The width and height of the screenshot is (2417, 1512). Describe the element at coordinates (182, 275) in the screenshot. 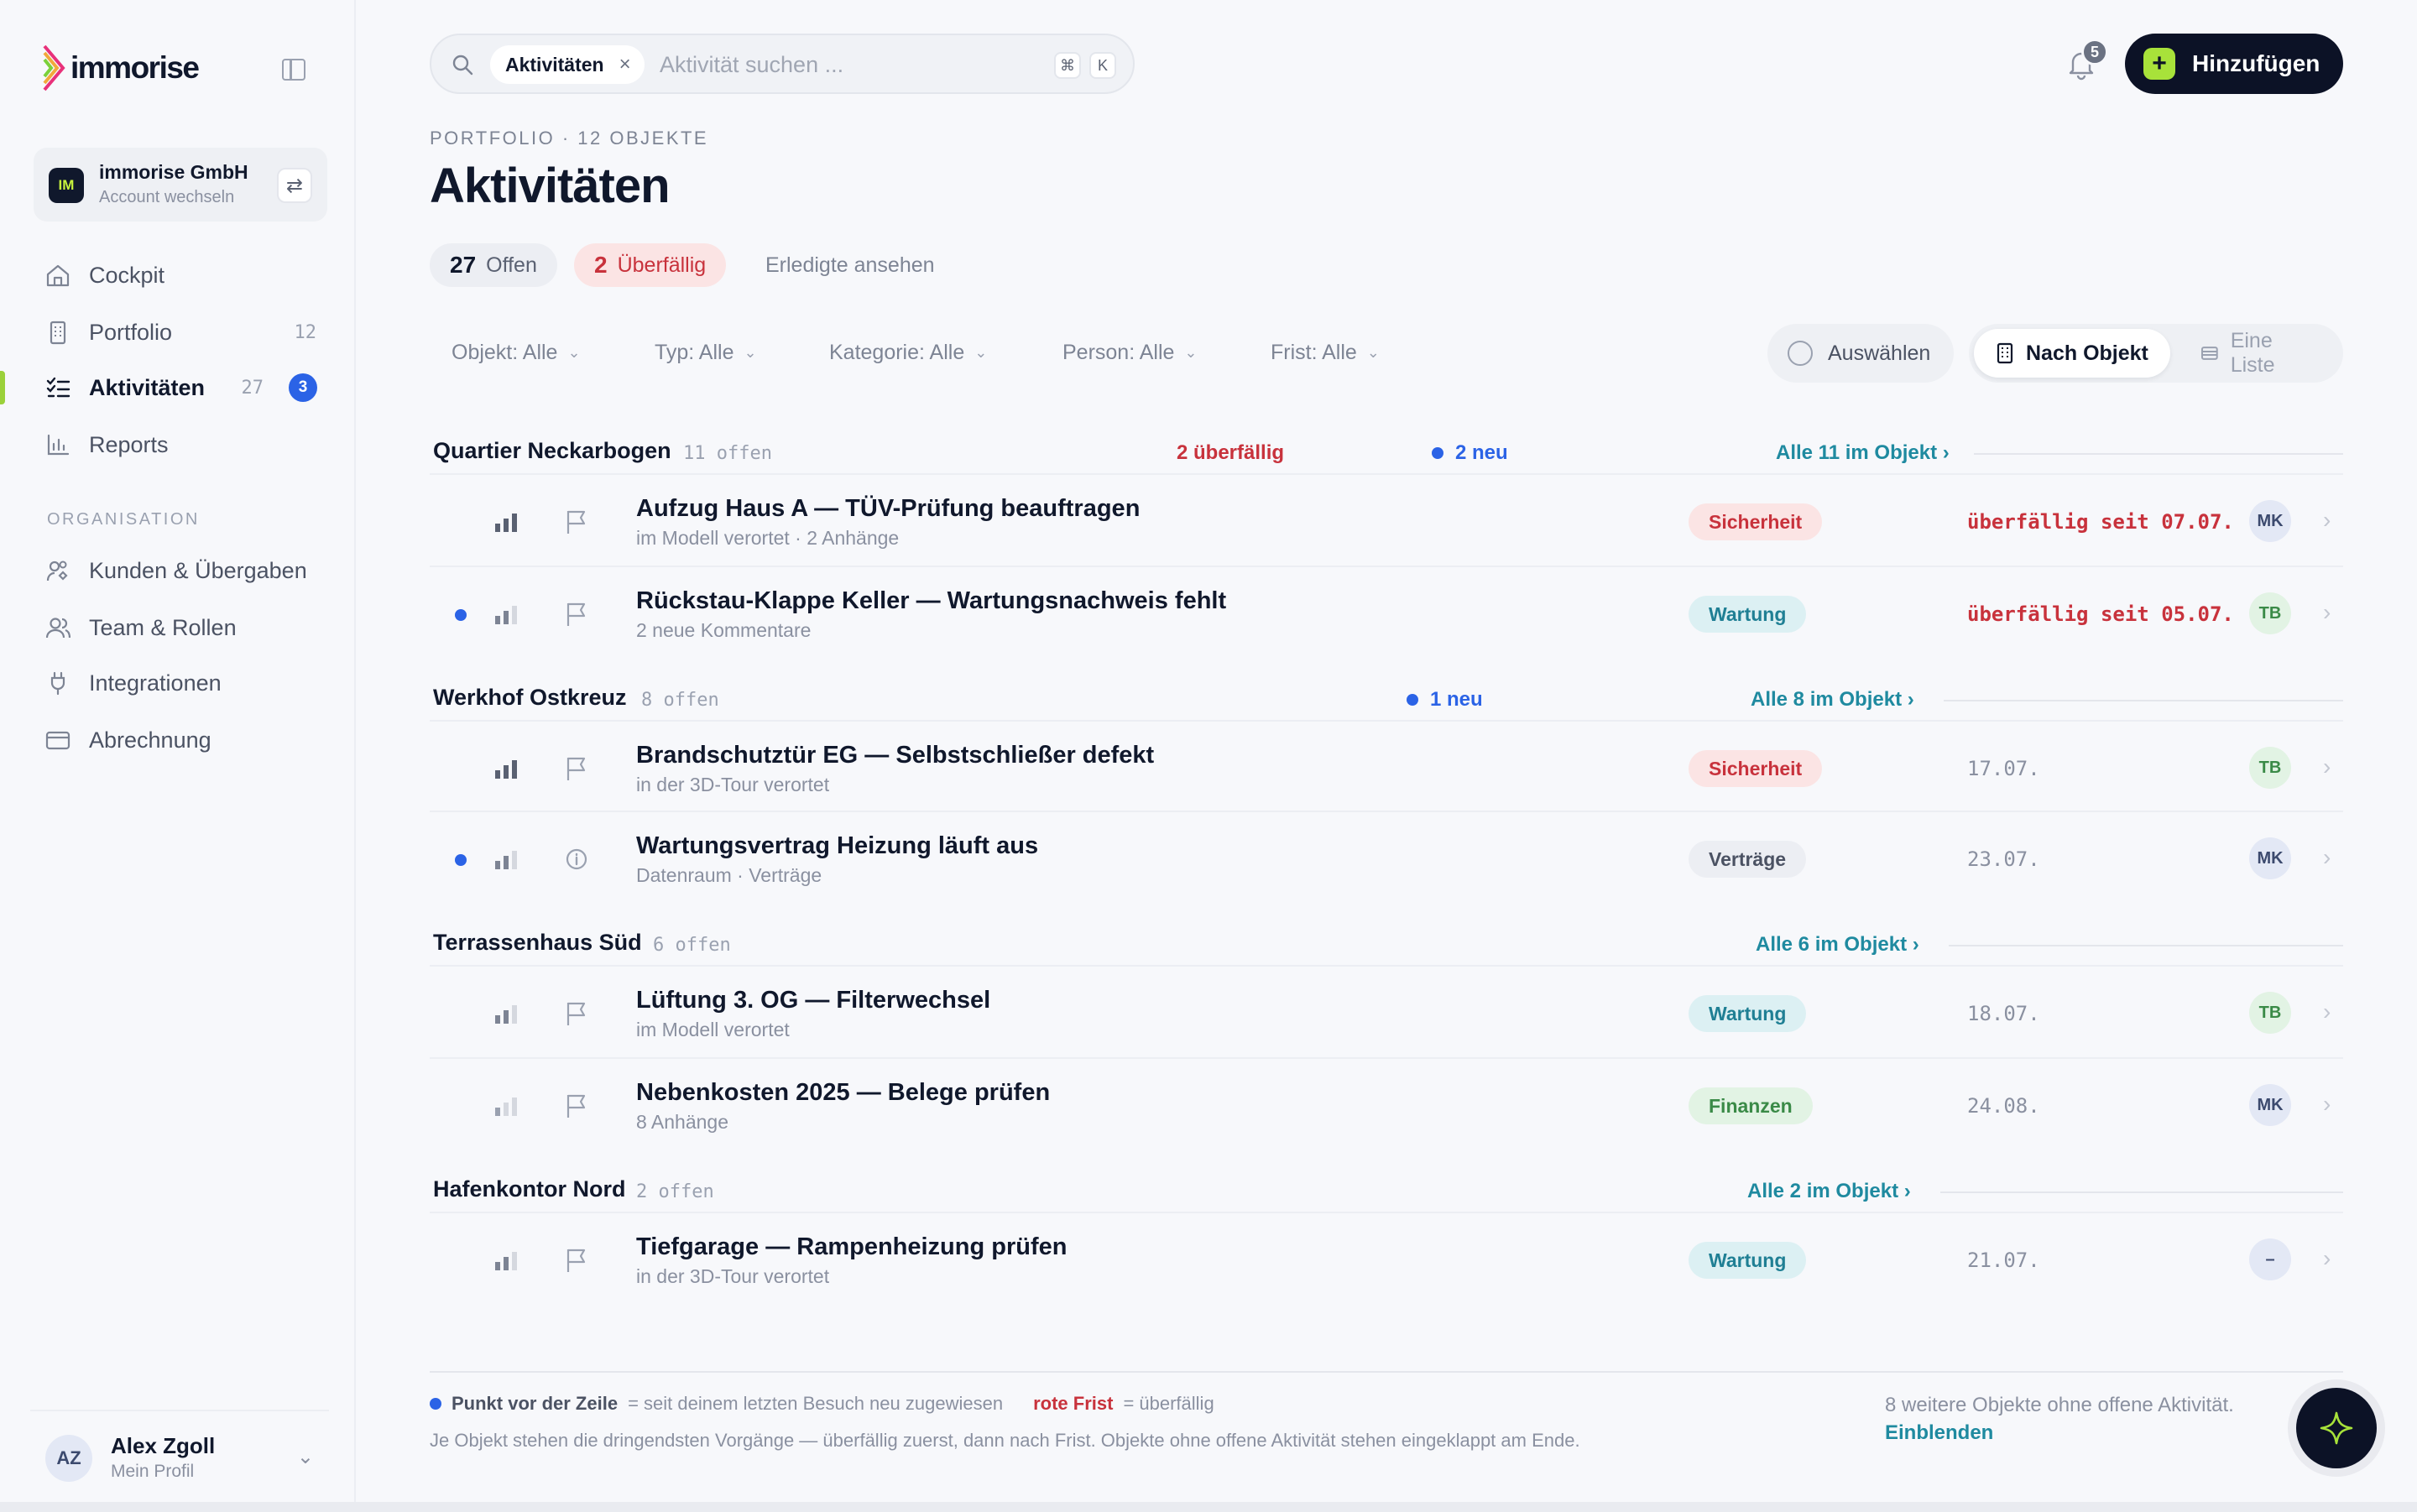

I see `sidebar-item-cockpit: Cockpit` at that location.